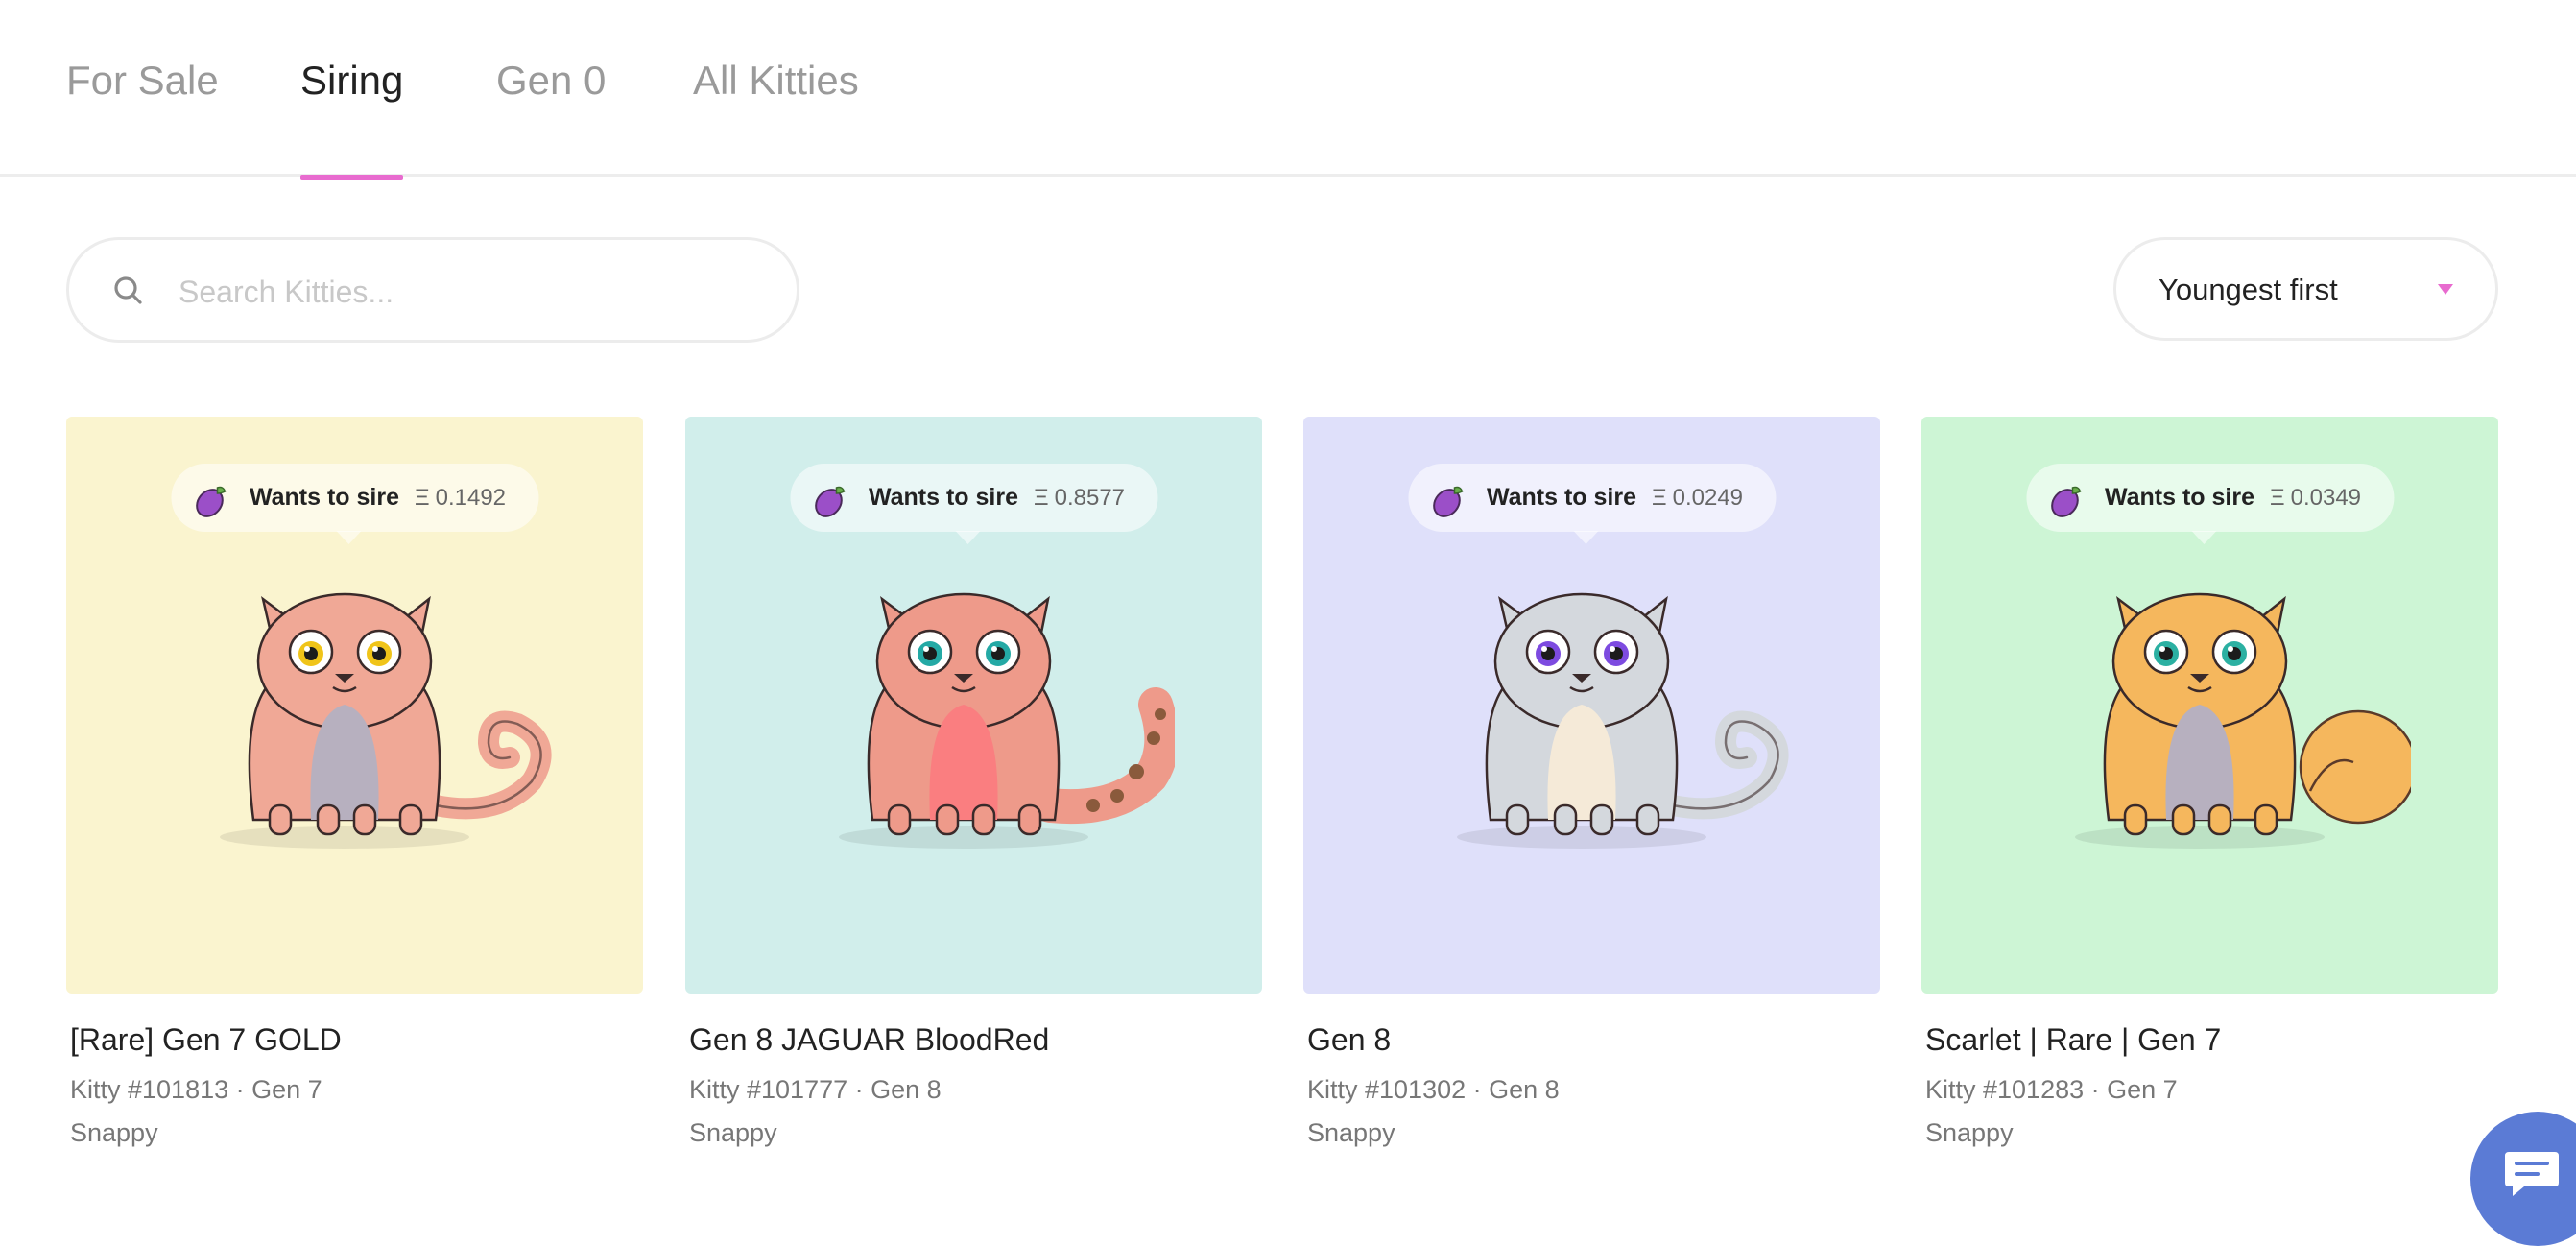 The height and width of the screenshot is (1246, 2576). What do you see at coordinates (1593, 1040) in the screenshot?
I see `kitty-name: Gen 8` at bounding box center [1593, 1040].